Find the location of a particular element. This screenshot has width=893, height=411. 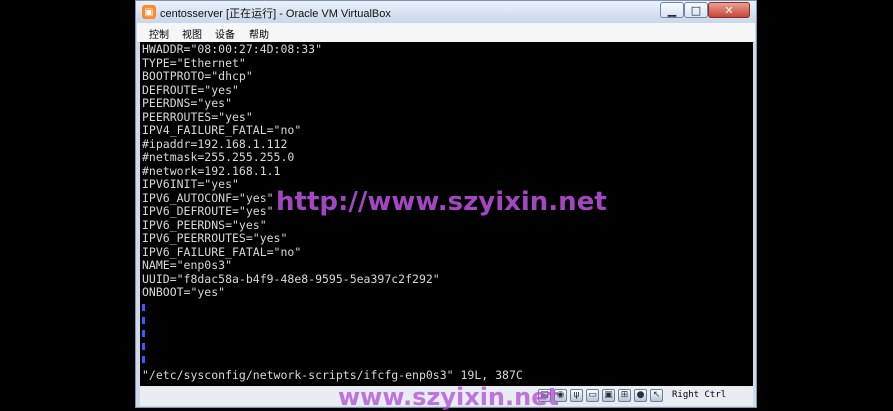

console-line: #ipaddr=192.168.1.112 is located at coordinates (215, 143).